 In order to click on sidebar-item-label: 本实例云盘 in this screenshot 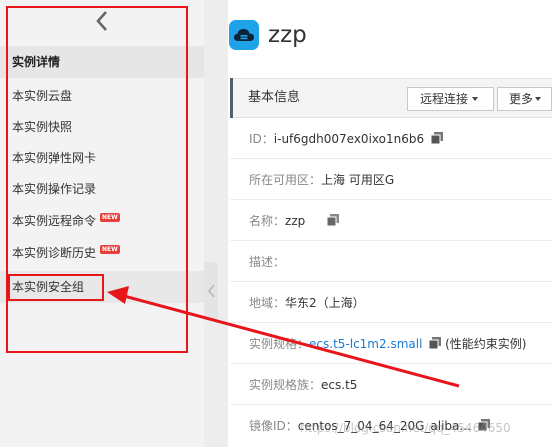, I will do `click(42, 96)`.